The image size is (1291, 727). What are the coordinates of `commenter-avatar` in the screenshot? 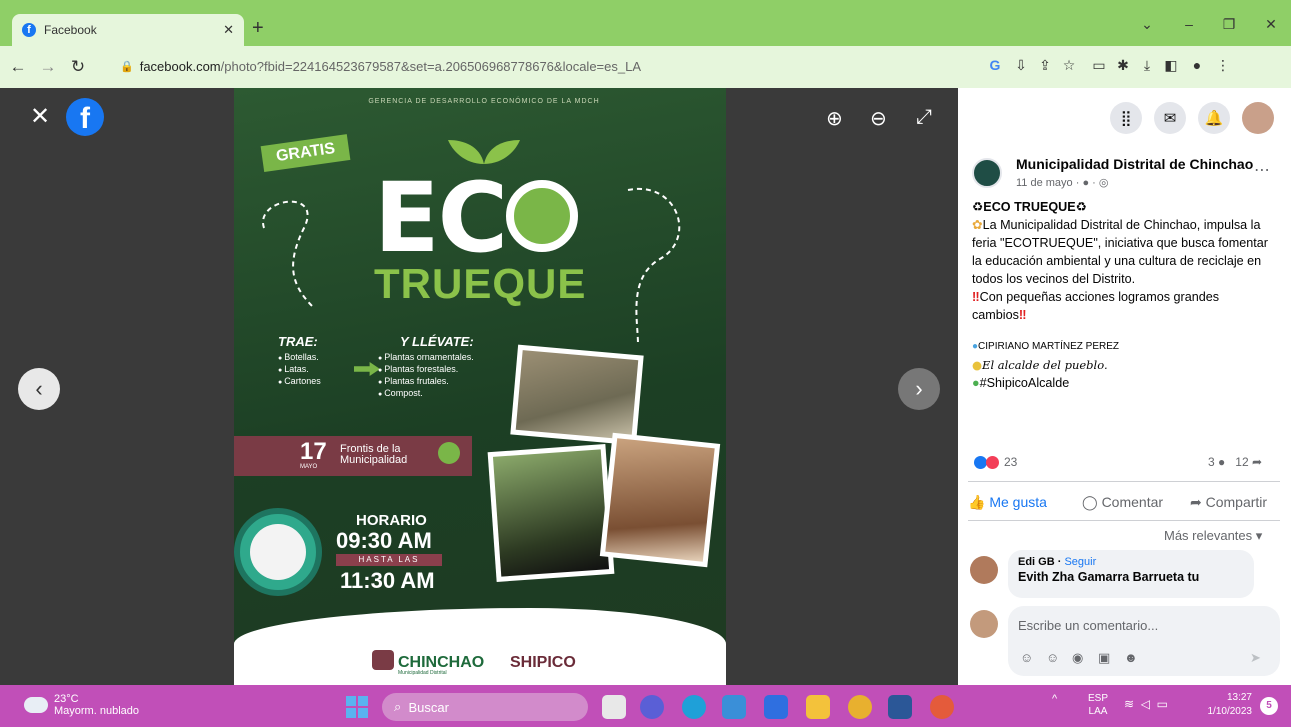 It's located at (984, 570).